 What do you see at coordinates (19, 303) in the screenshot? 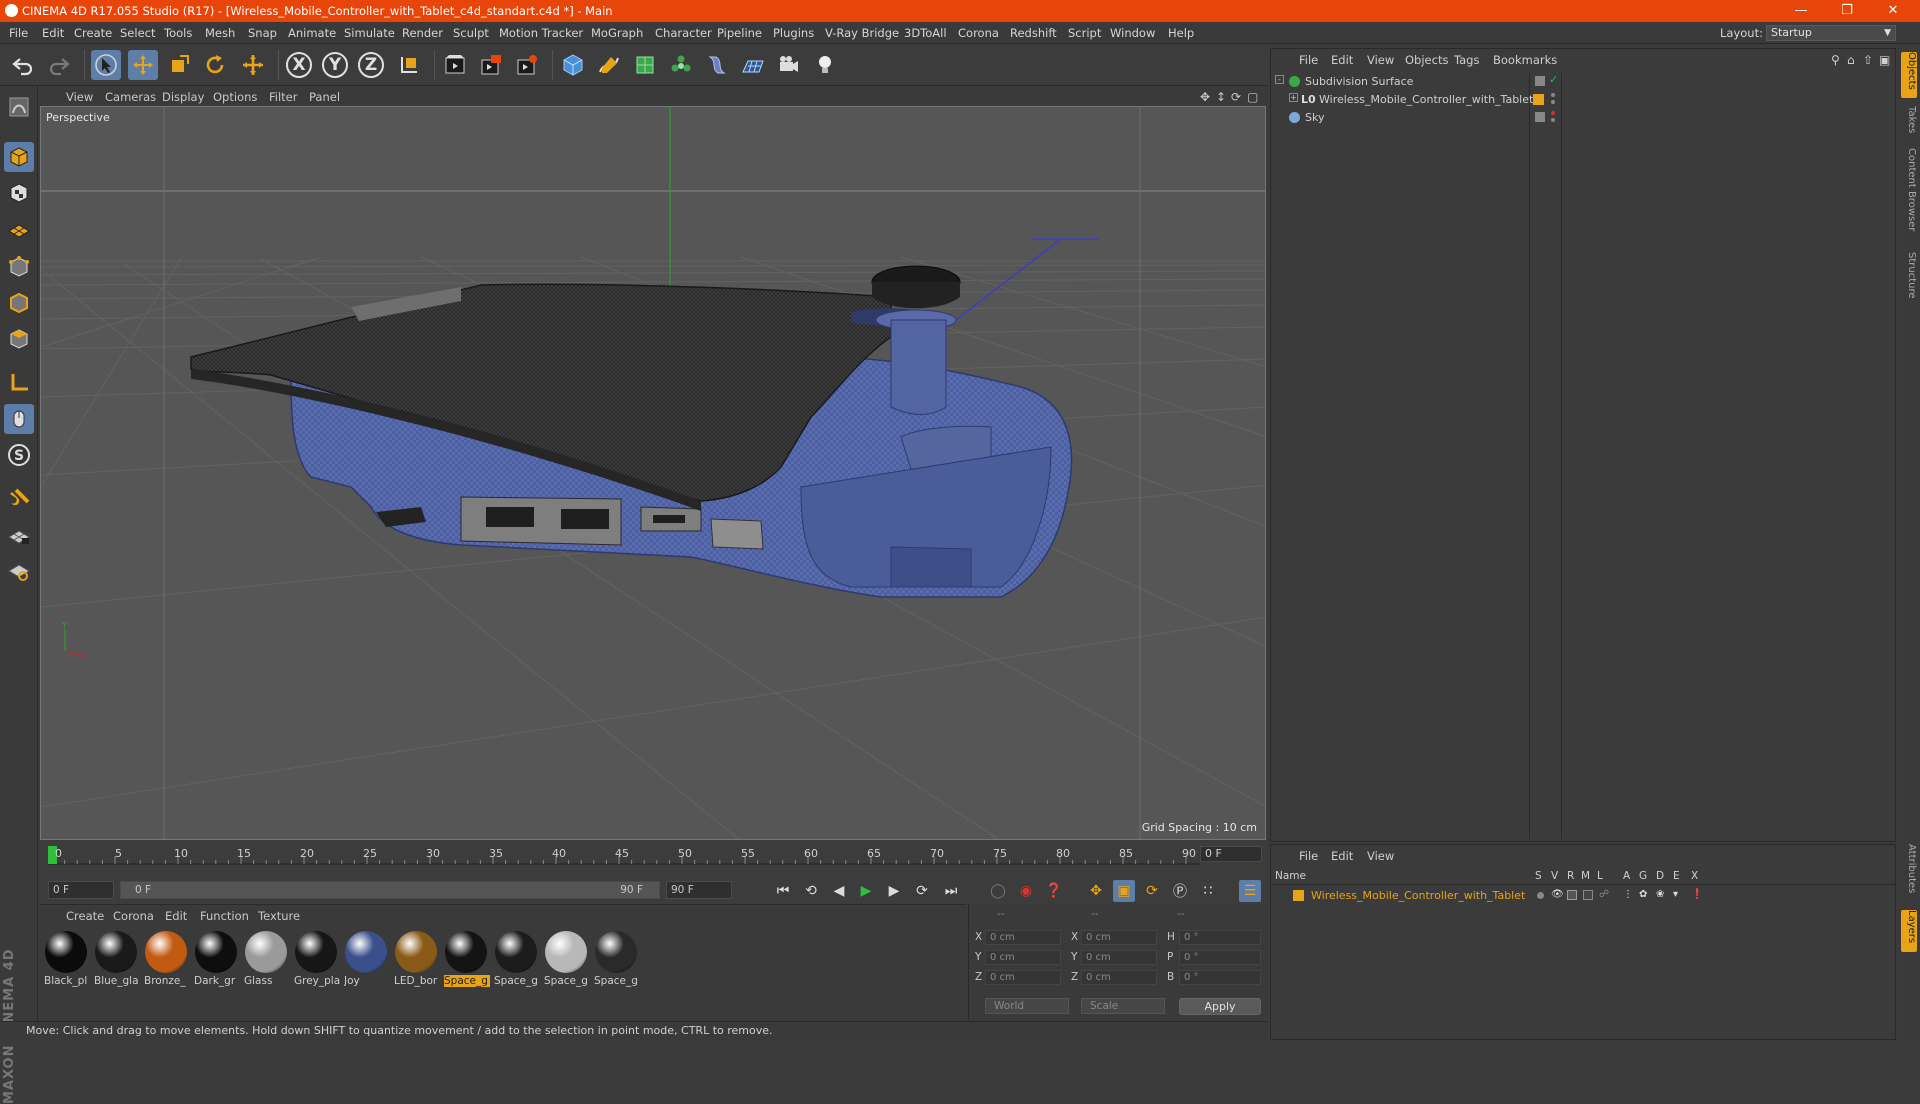
I see `edges-mode-icon` at bounding box center [19, 303].